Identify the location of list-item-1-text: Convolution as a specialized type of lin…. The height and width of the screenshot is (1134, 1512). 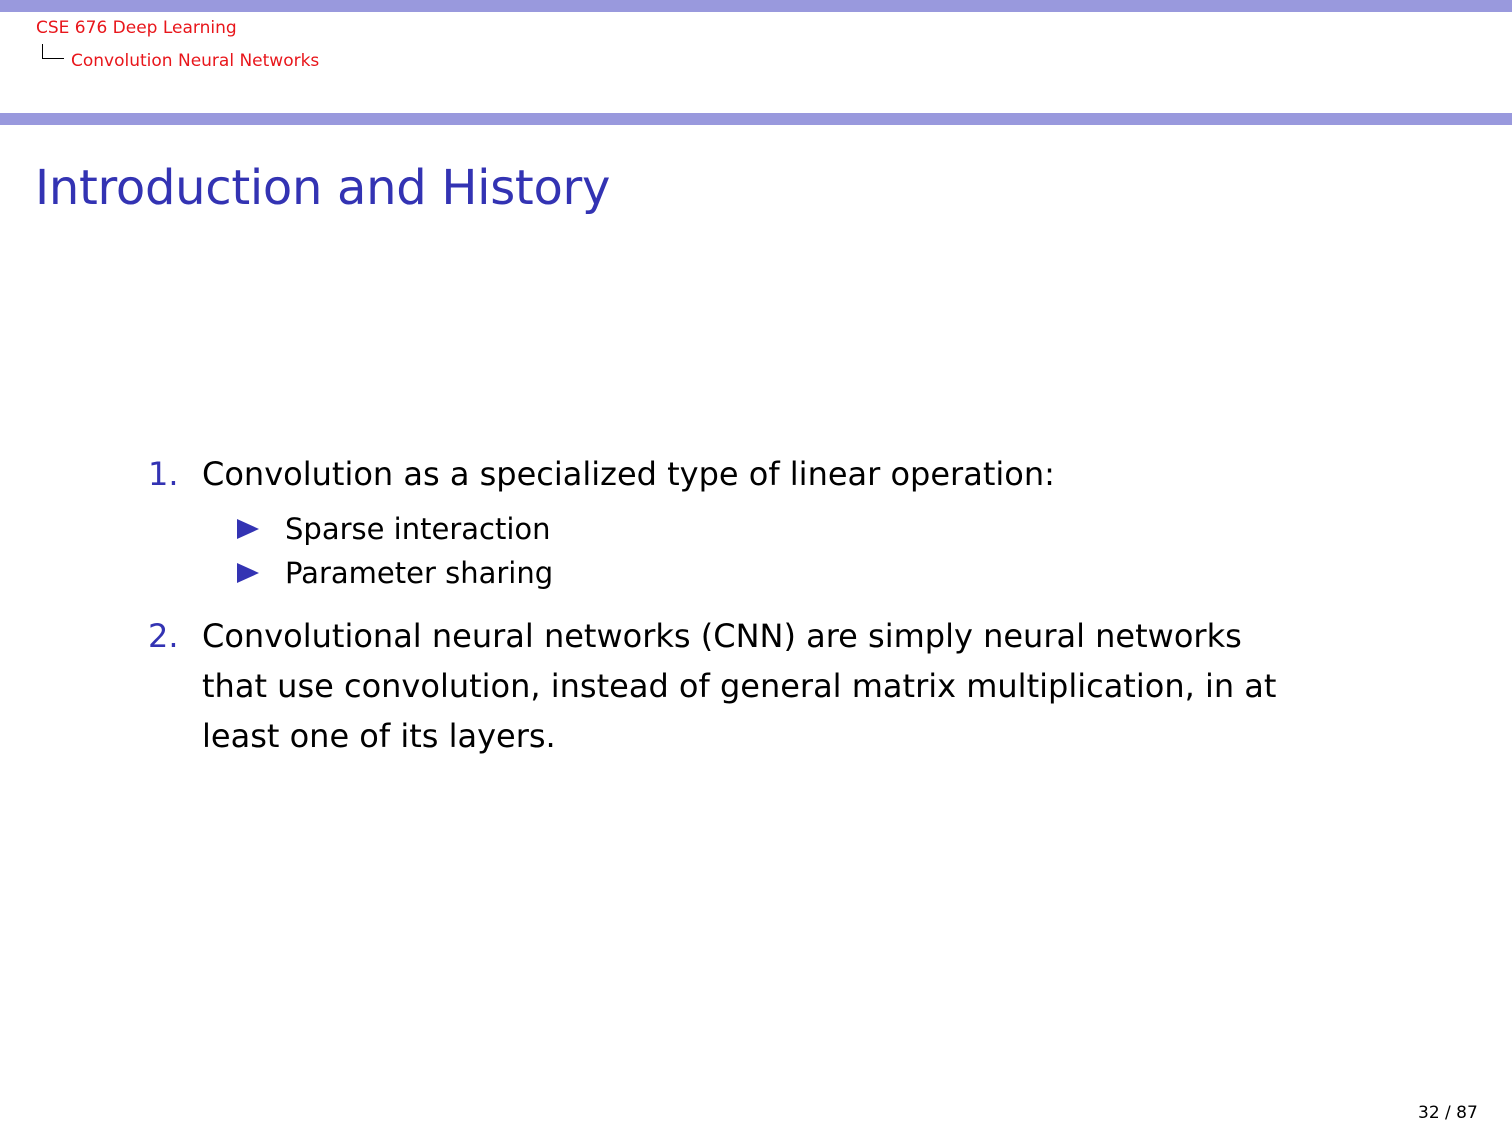
(628, 474).